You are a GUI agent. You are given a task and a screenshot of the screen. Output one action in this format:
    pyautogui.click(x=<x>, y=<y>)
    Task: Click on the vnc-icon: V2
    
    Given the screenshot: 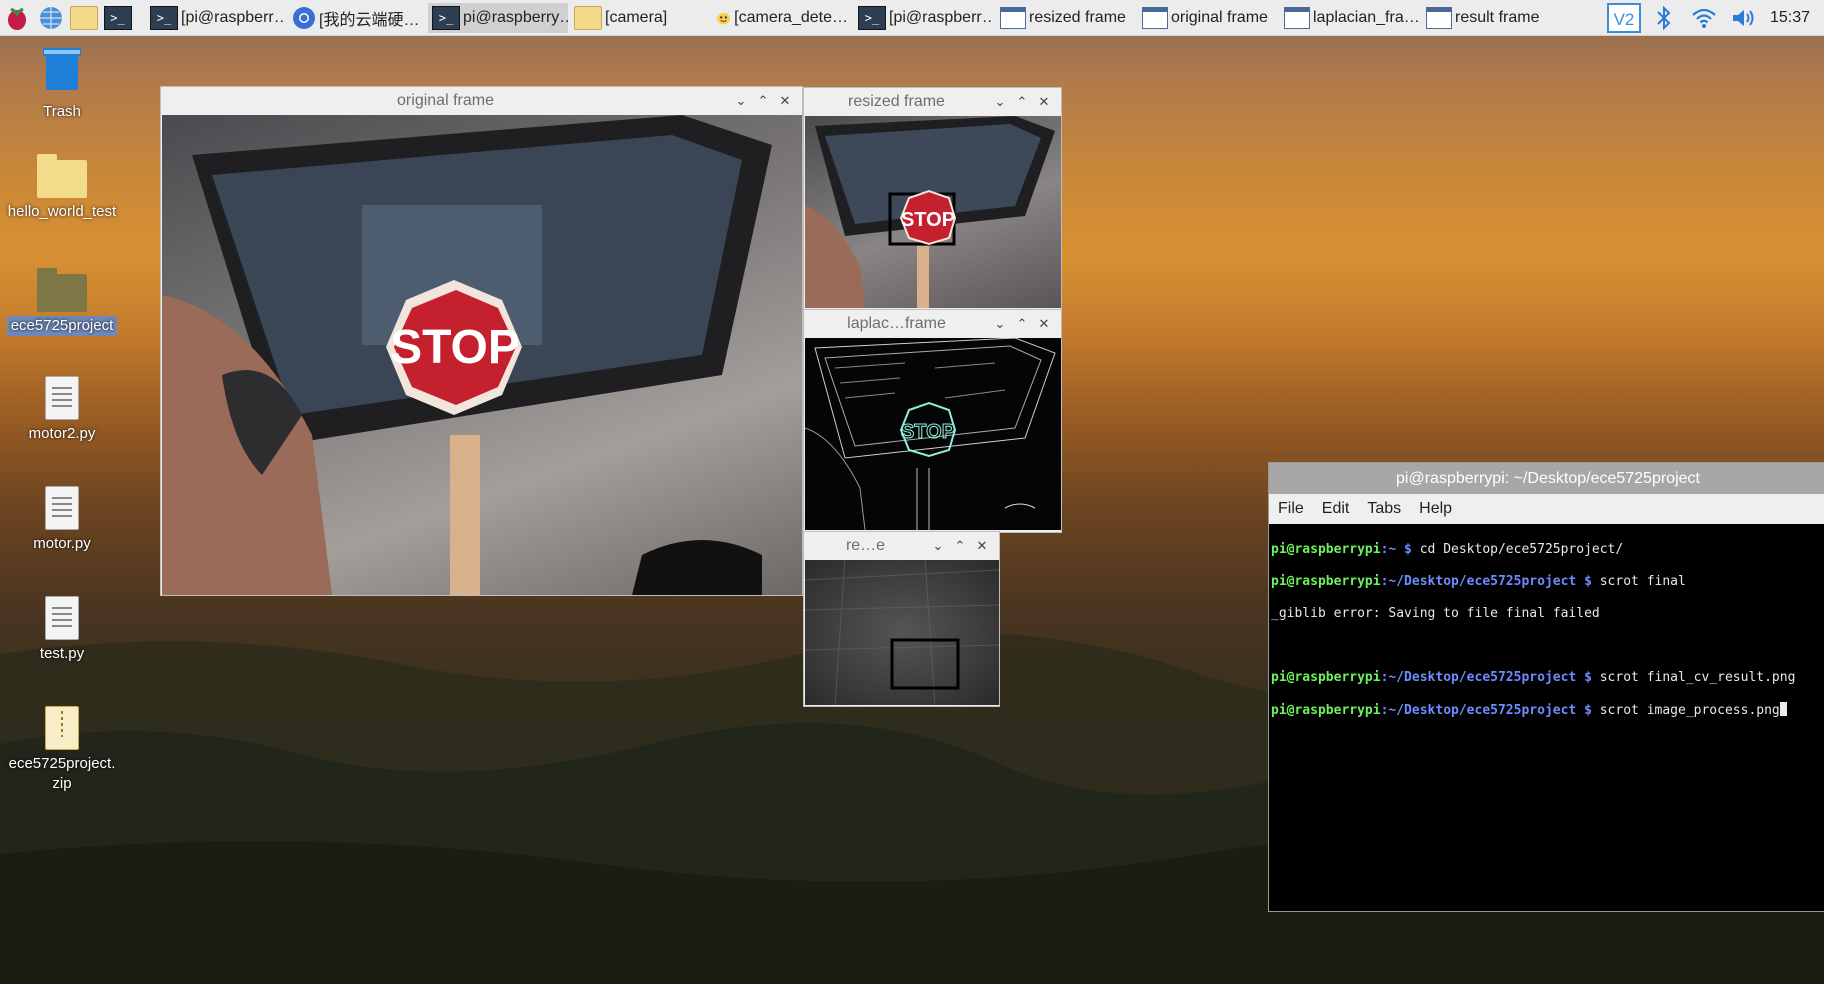 What is the action you would take?
    pyautogui.click(x=1623, y=18)
    